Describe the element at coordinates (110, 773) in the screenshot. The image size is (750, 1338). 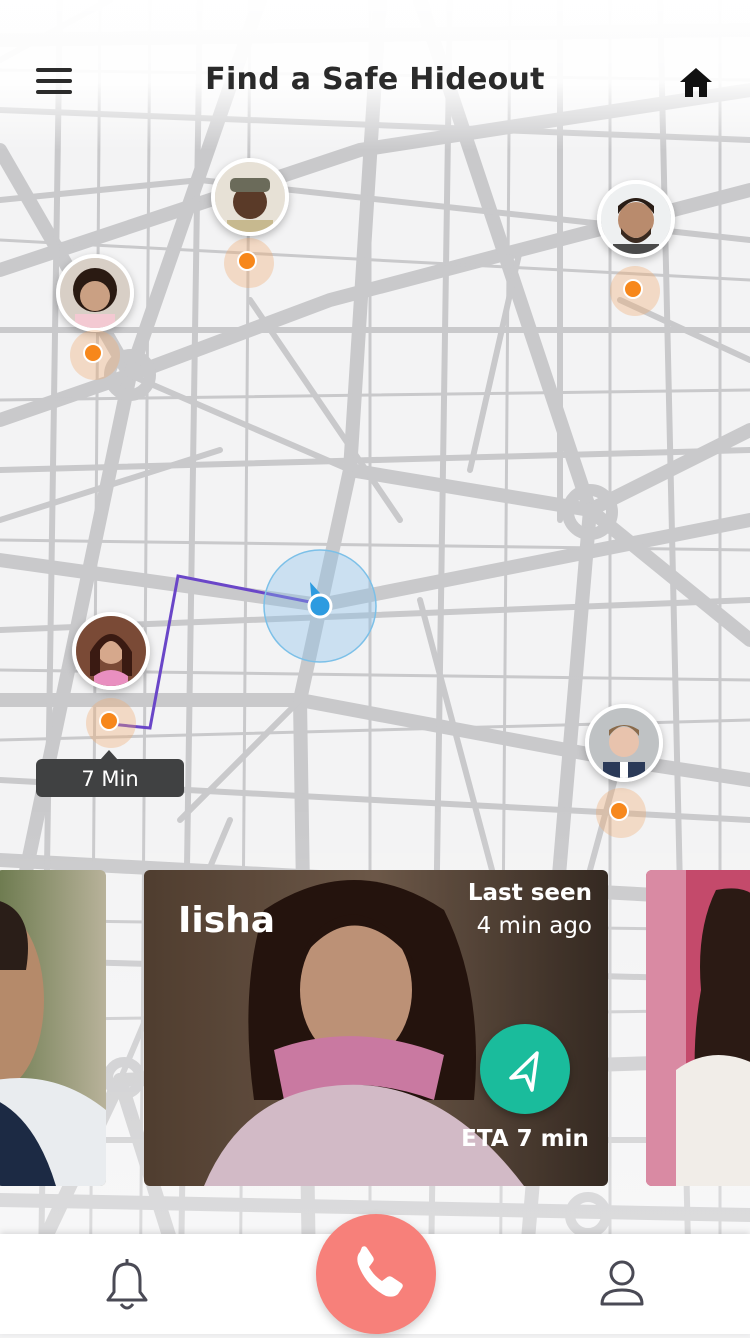
I see `route-eta-tag: 7 Min` at that location.